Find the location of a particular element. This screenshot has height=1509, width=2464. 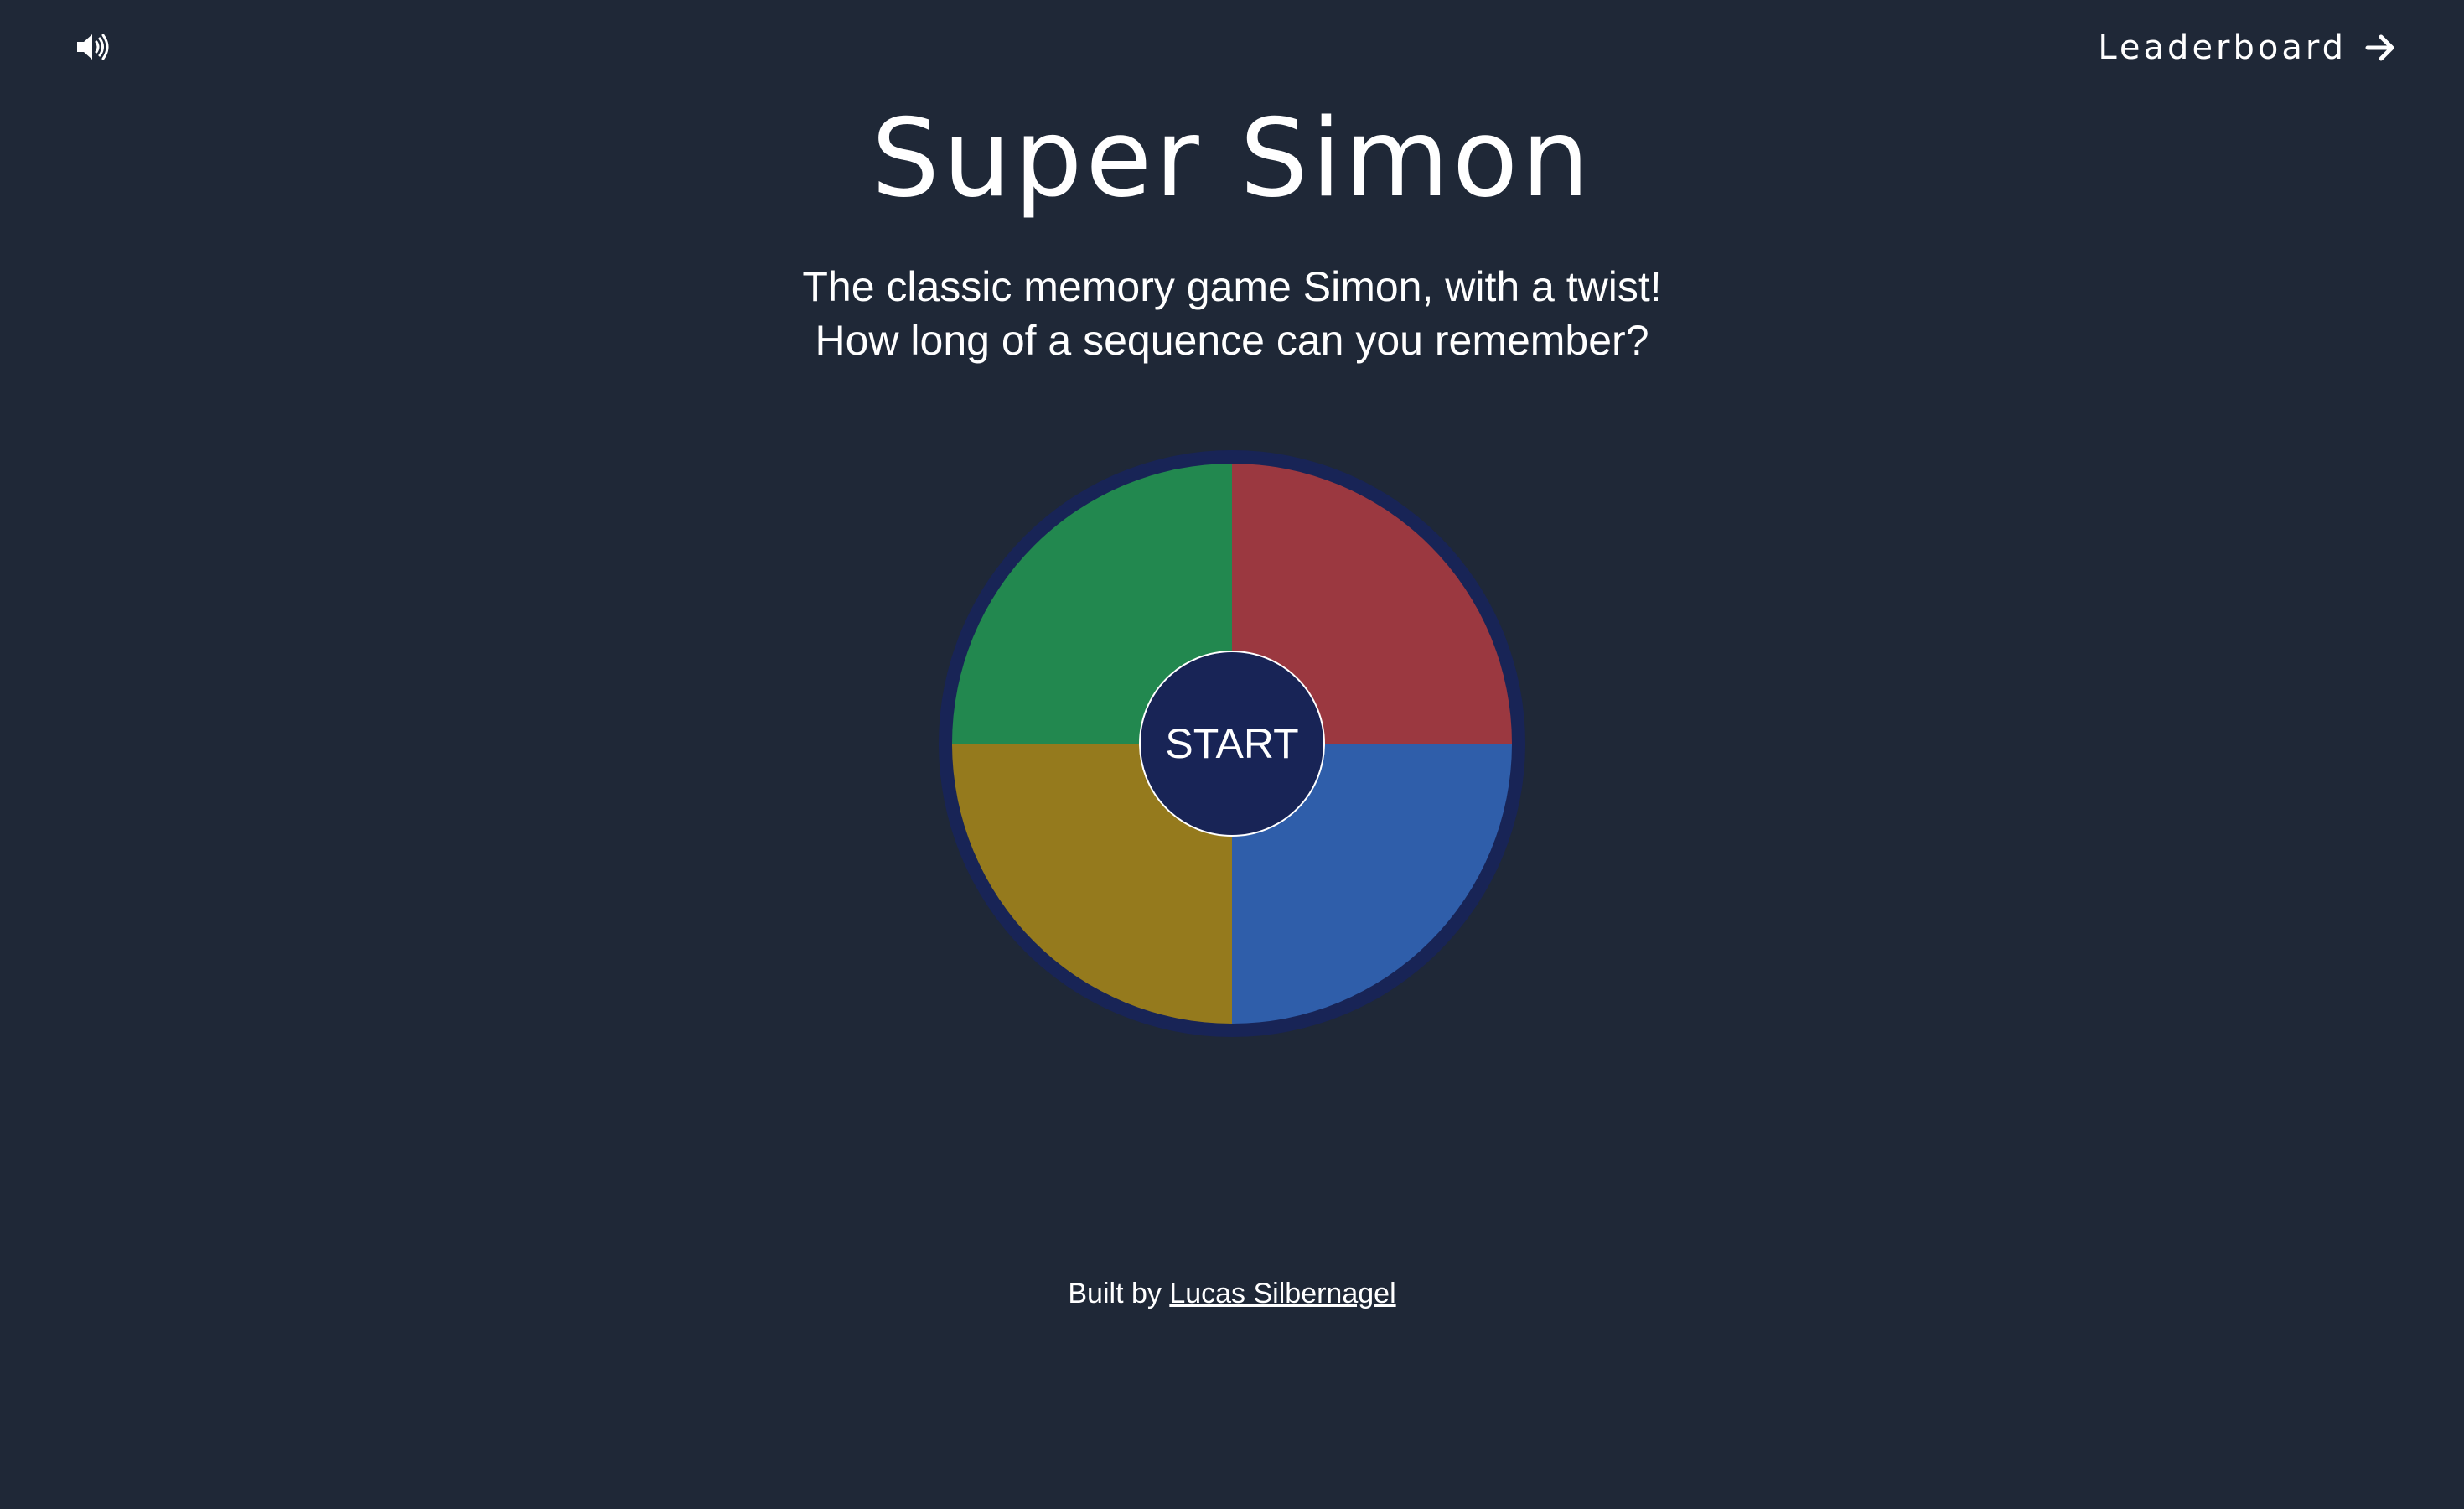

sound-toggle-button is located at coordinates (93, 47).